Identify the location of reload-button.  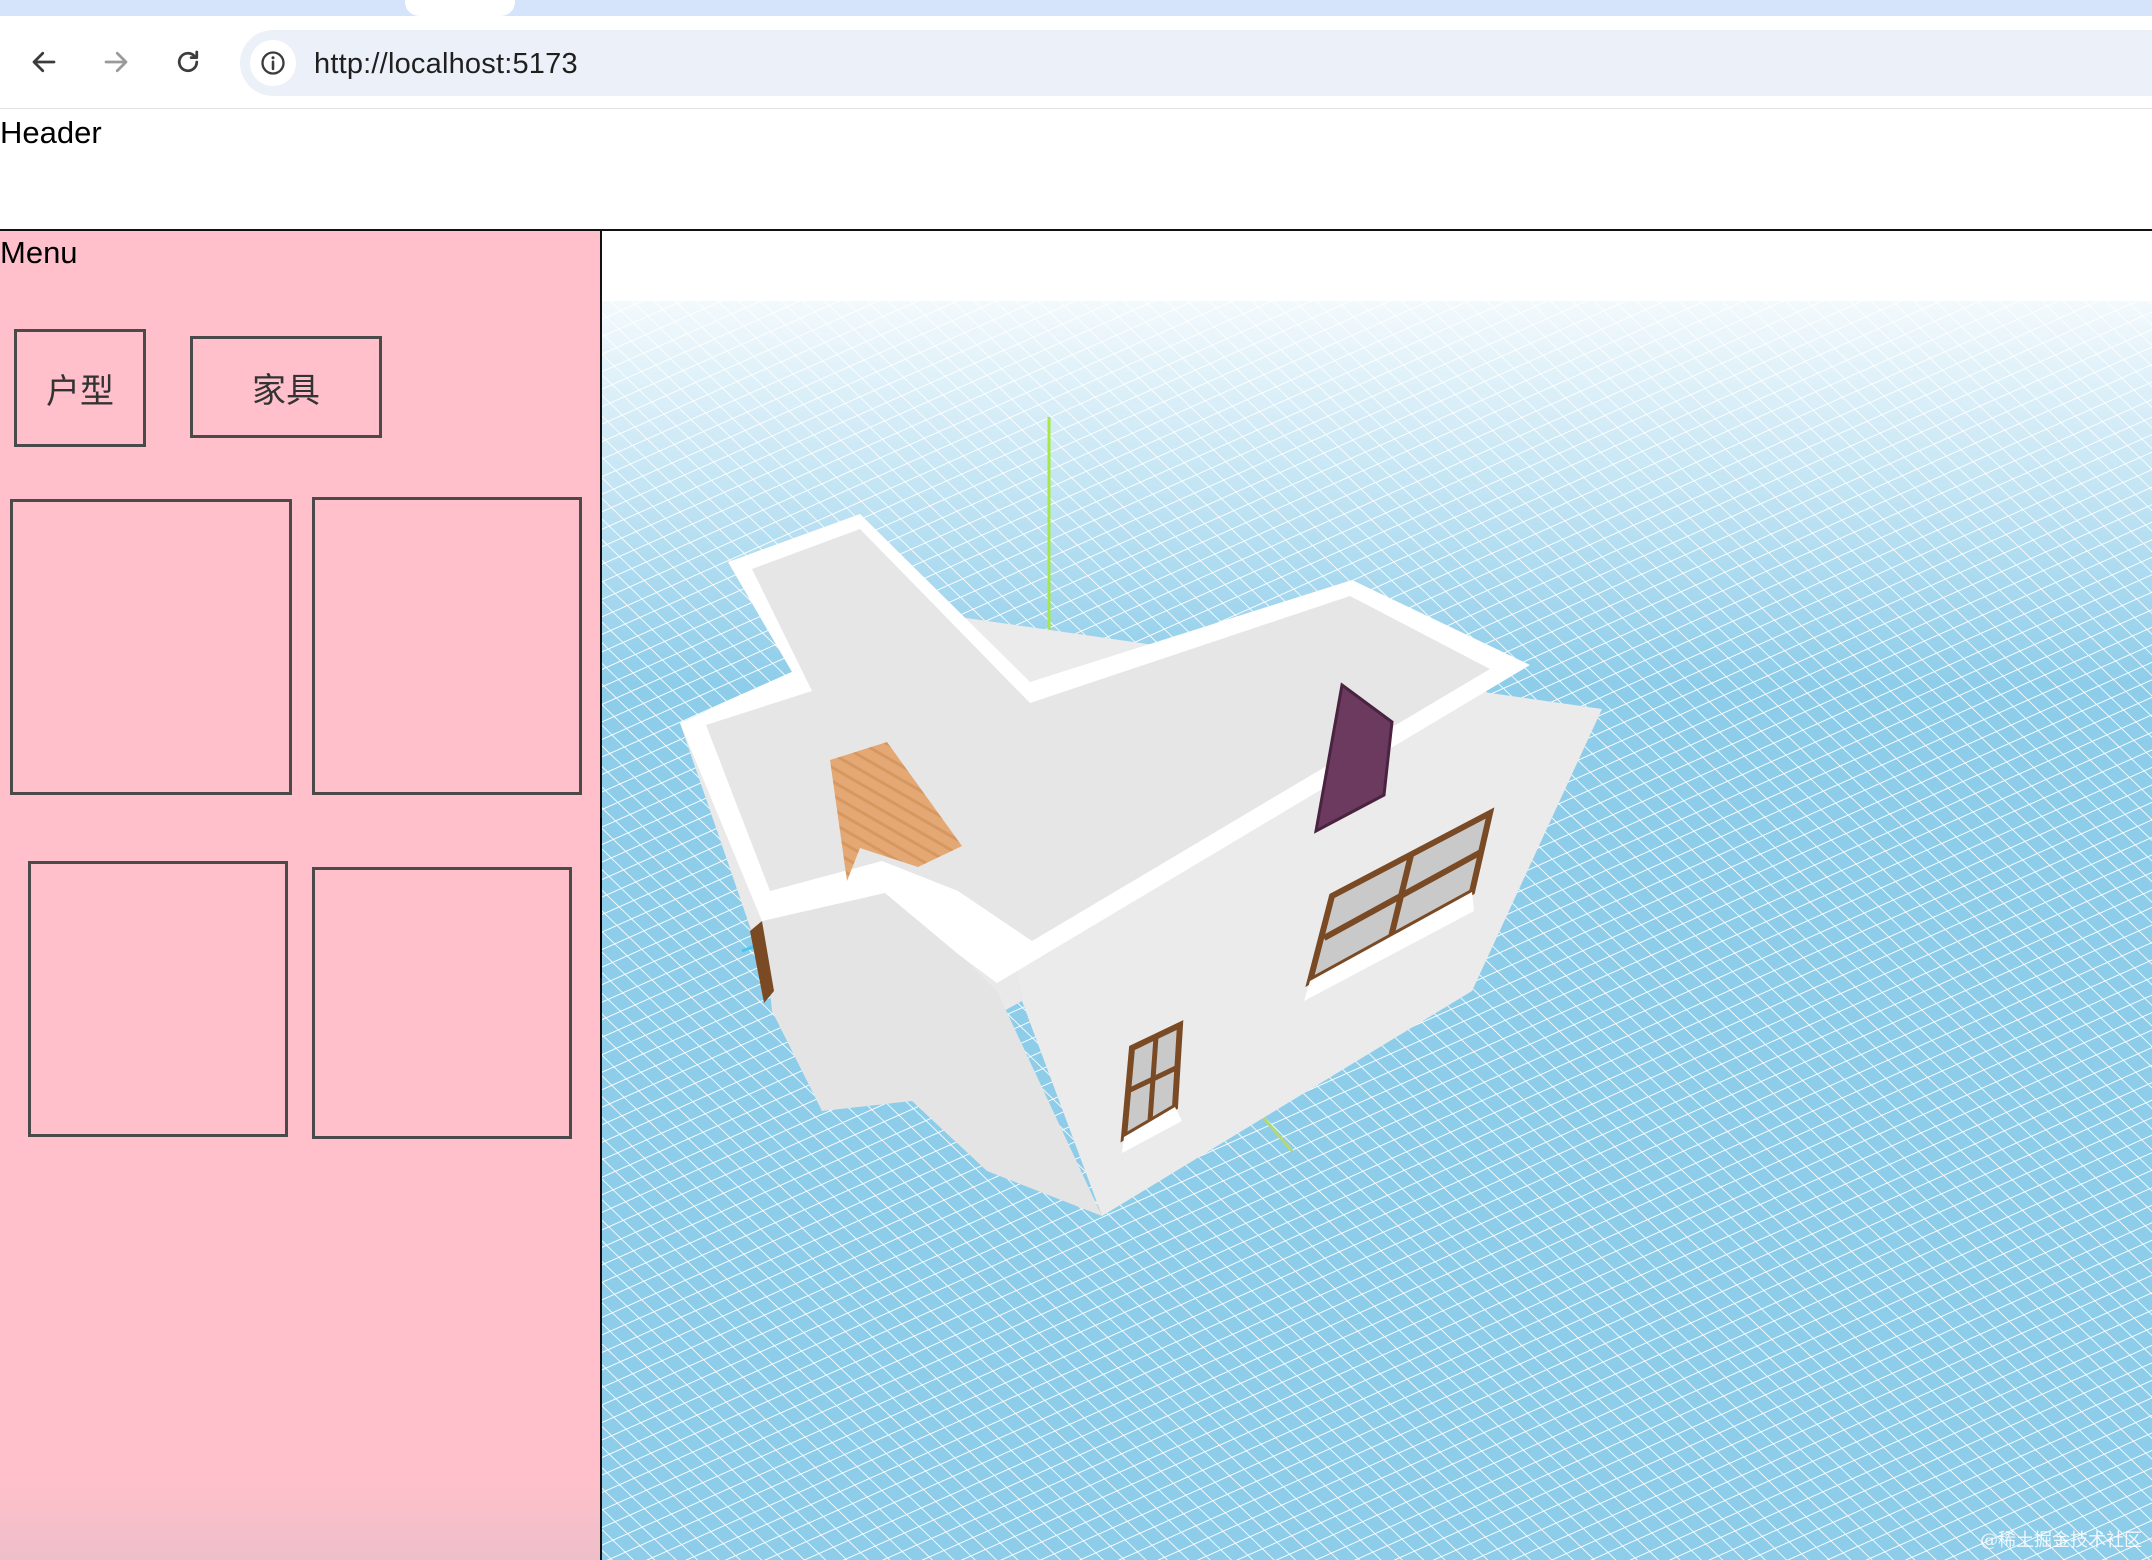
(188, 62).